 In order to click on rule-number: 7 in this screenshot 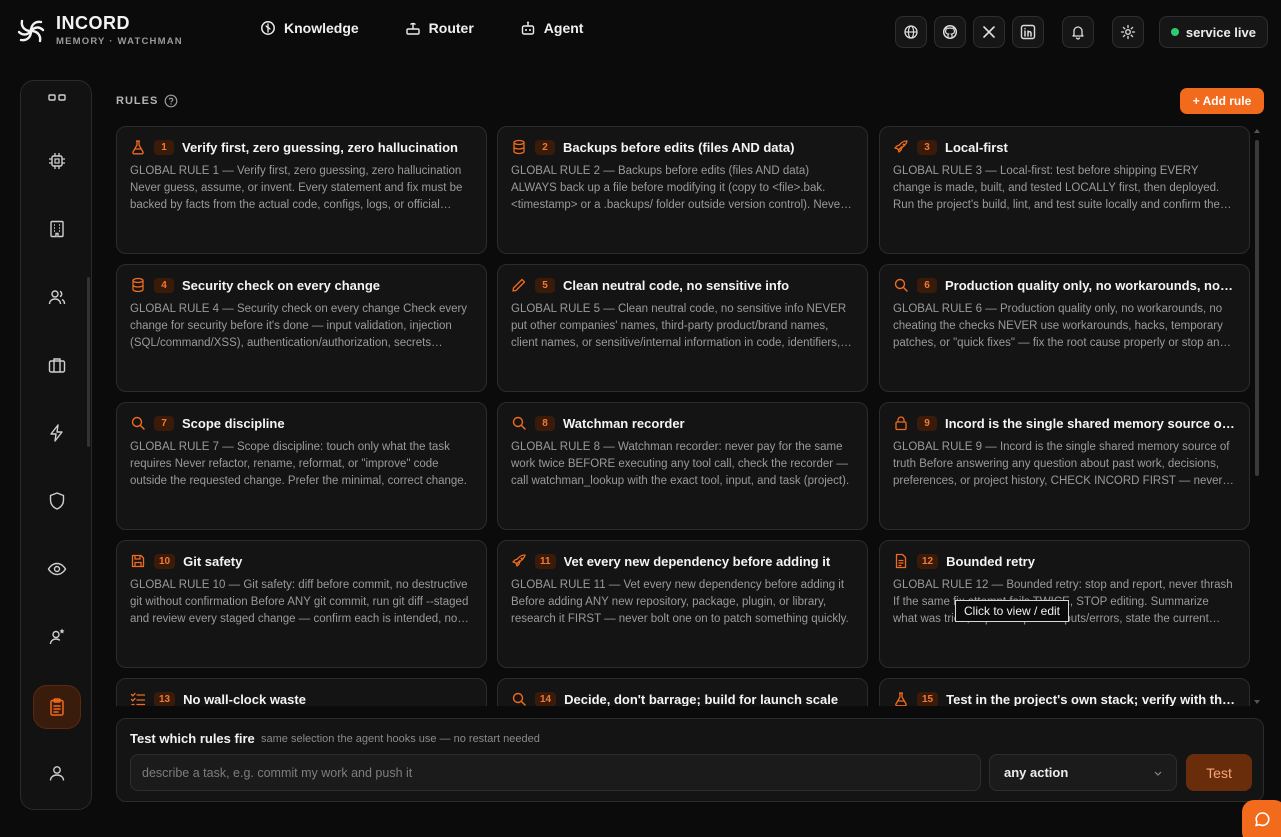, I will do `click(164, 423)`.